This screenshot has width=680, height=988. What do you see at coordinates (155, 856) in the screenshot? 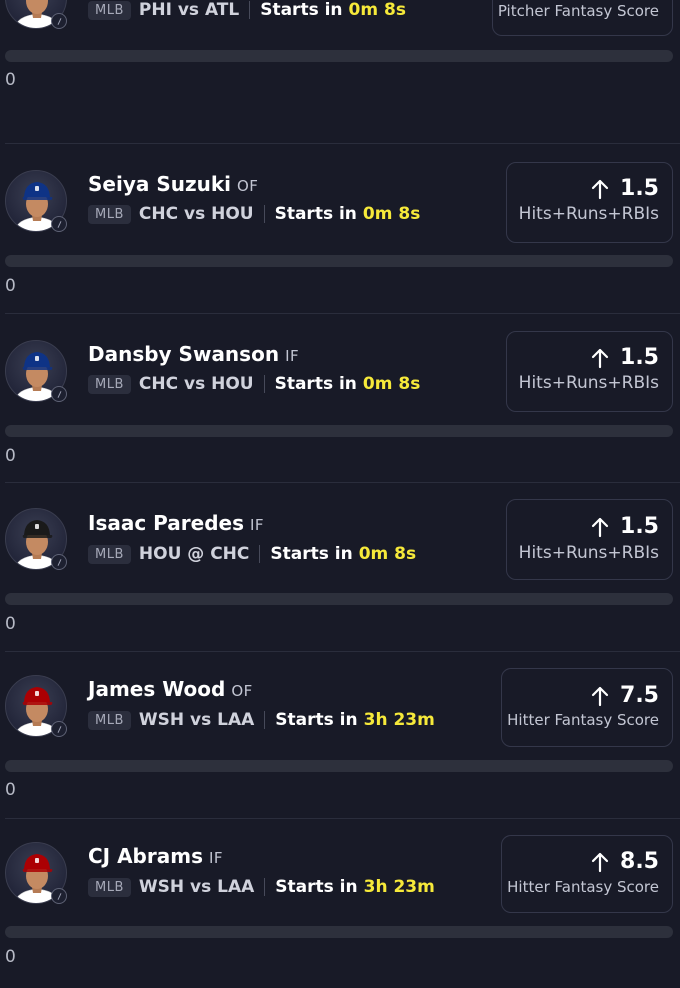
I see `player-name: CJ Abrams IF` at bounding box center [155, 856].